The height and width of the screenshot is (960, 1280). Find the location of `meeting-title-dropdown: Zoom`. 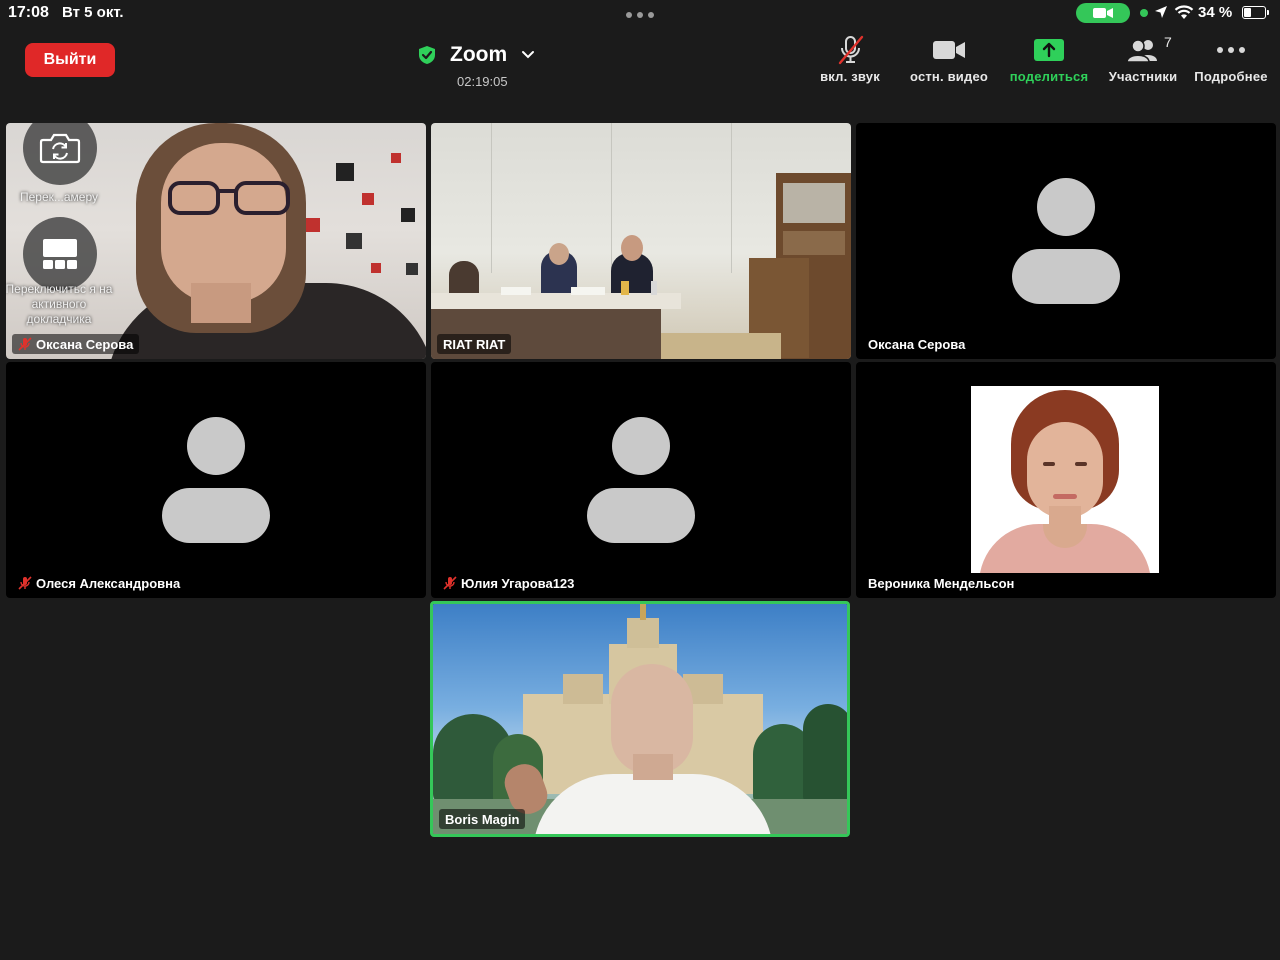

meeting-title-dropdown: Zoom is located at coordinates (476, 55).